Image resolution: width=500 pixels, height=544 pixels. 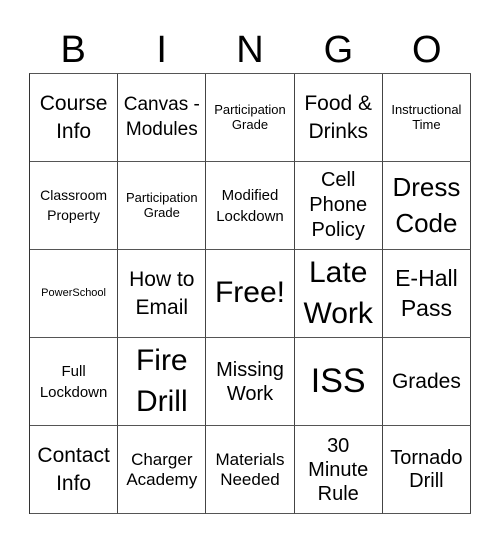 I want to click on bingo-cell: Materials Needed, so click(x=250, y=470).